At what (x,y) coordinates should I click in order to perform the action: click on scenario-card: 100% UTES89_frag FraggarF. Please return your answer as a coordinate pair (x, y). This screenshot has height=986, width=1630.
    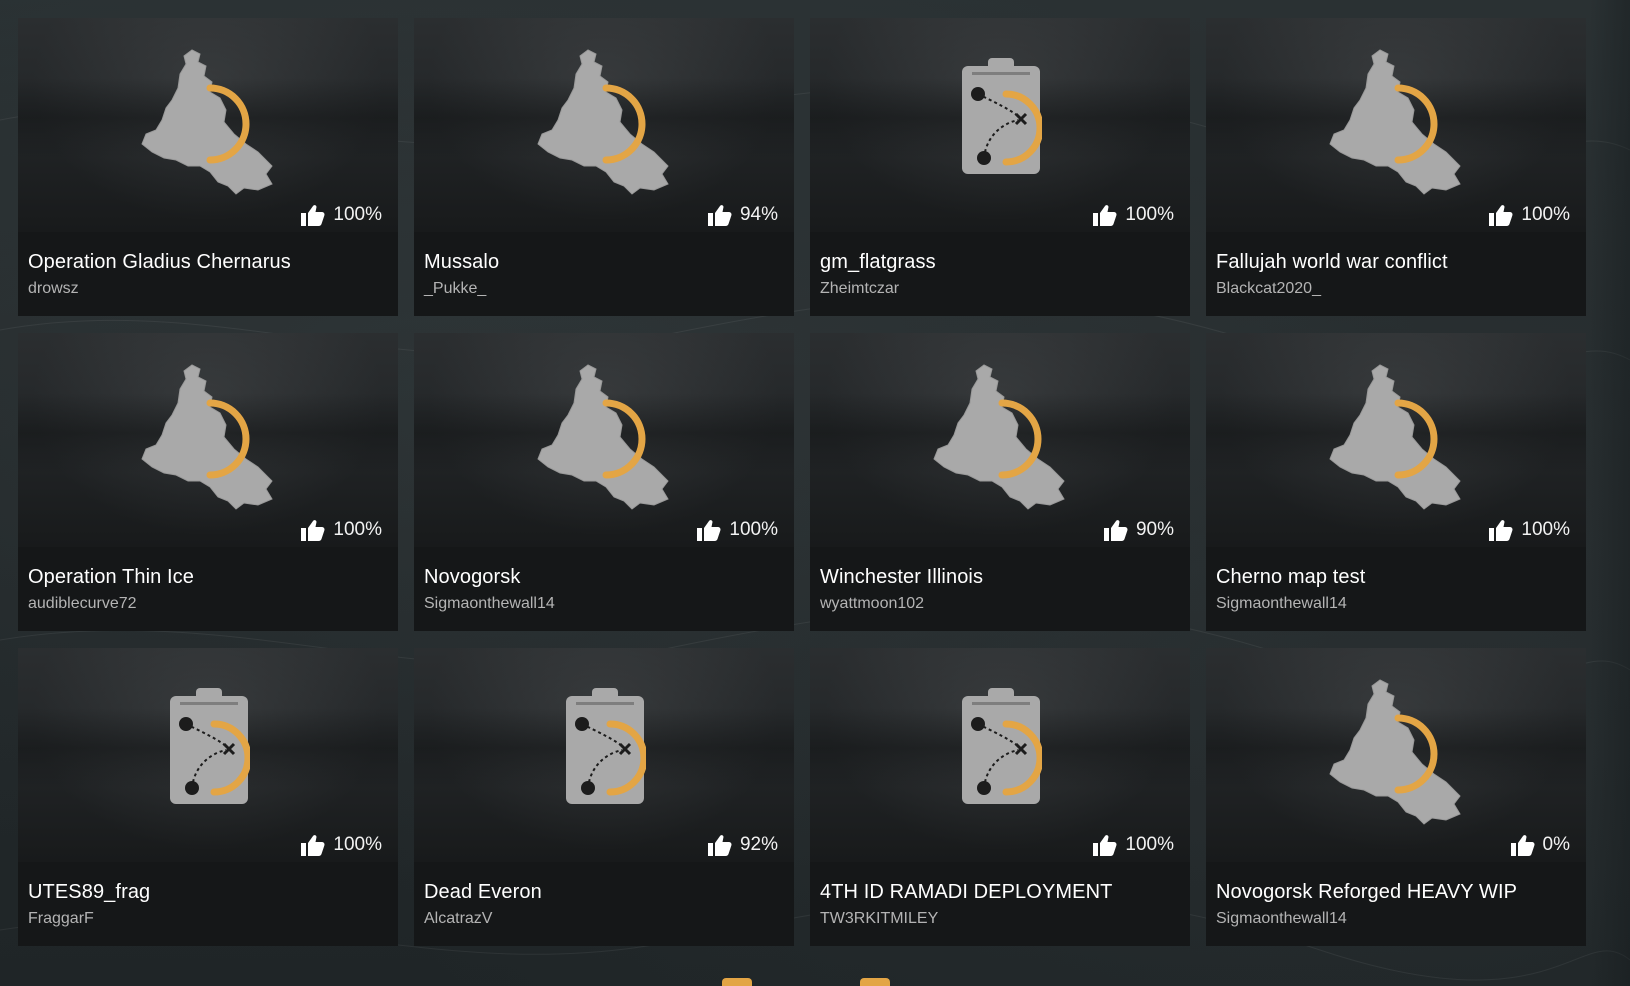
    Looking at the image, I should click on (208, 797).